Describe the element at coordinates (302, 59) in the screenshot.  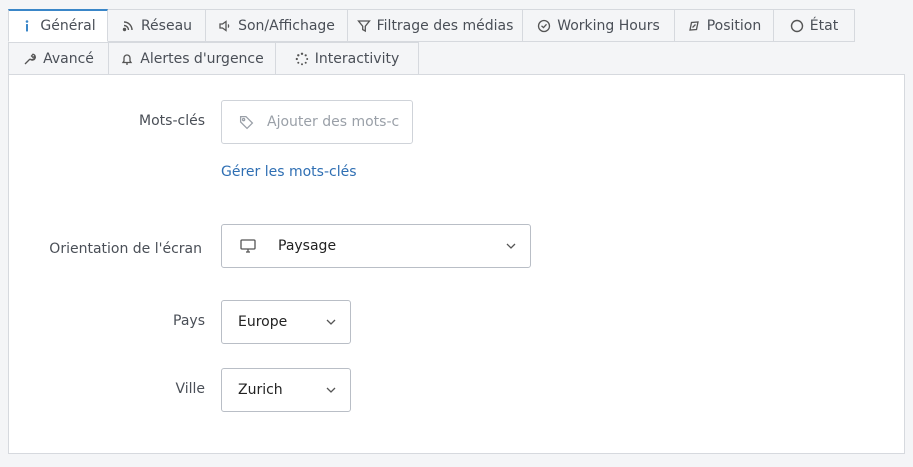
I see `spinner-icon` at that location.